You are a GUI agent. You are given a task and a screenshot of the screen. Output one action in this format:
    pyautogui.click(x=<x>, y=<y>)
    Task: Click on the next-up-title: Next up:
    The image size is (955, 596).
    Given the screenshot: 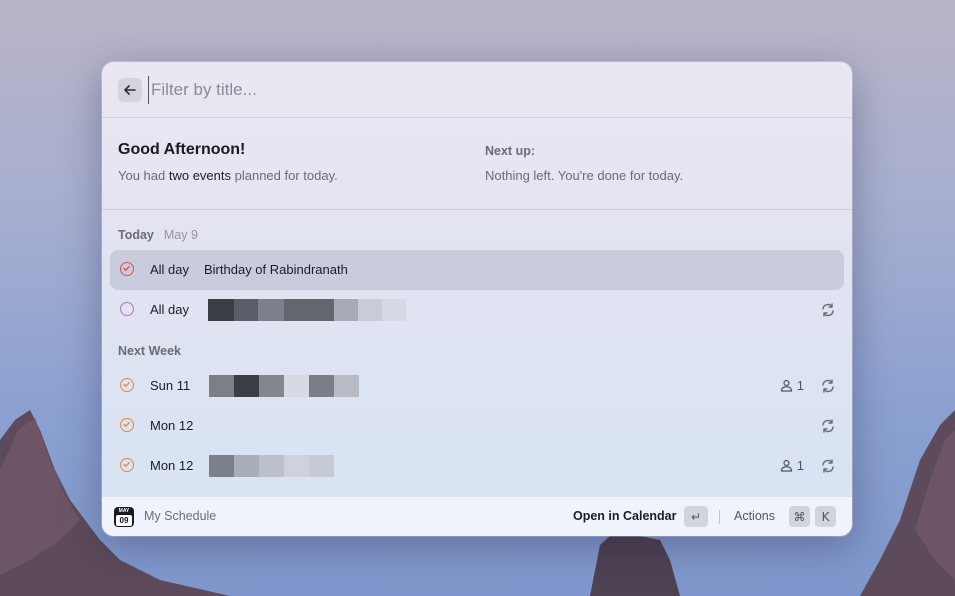 What is the action you would take?
    pyautogui.click(x=510, y=151)
    